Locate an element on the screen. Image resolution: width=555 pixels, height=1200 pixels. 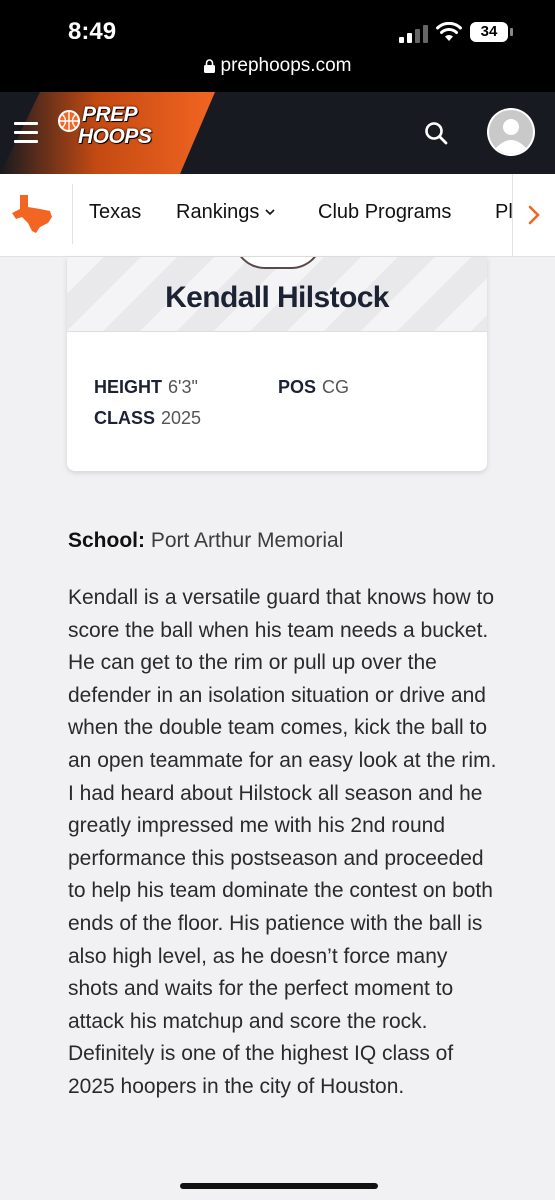
chevron-down-icon is located at coordinates (270, 212).